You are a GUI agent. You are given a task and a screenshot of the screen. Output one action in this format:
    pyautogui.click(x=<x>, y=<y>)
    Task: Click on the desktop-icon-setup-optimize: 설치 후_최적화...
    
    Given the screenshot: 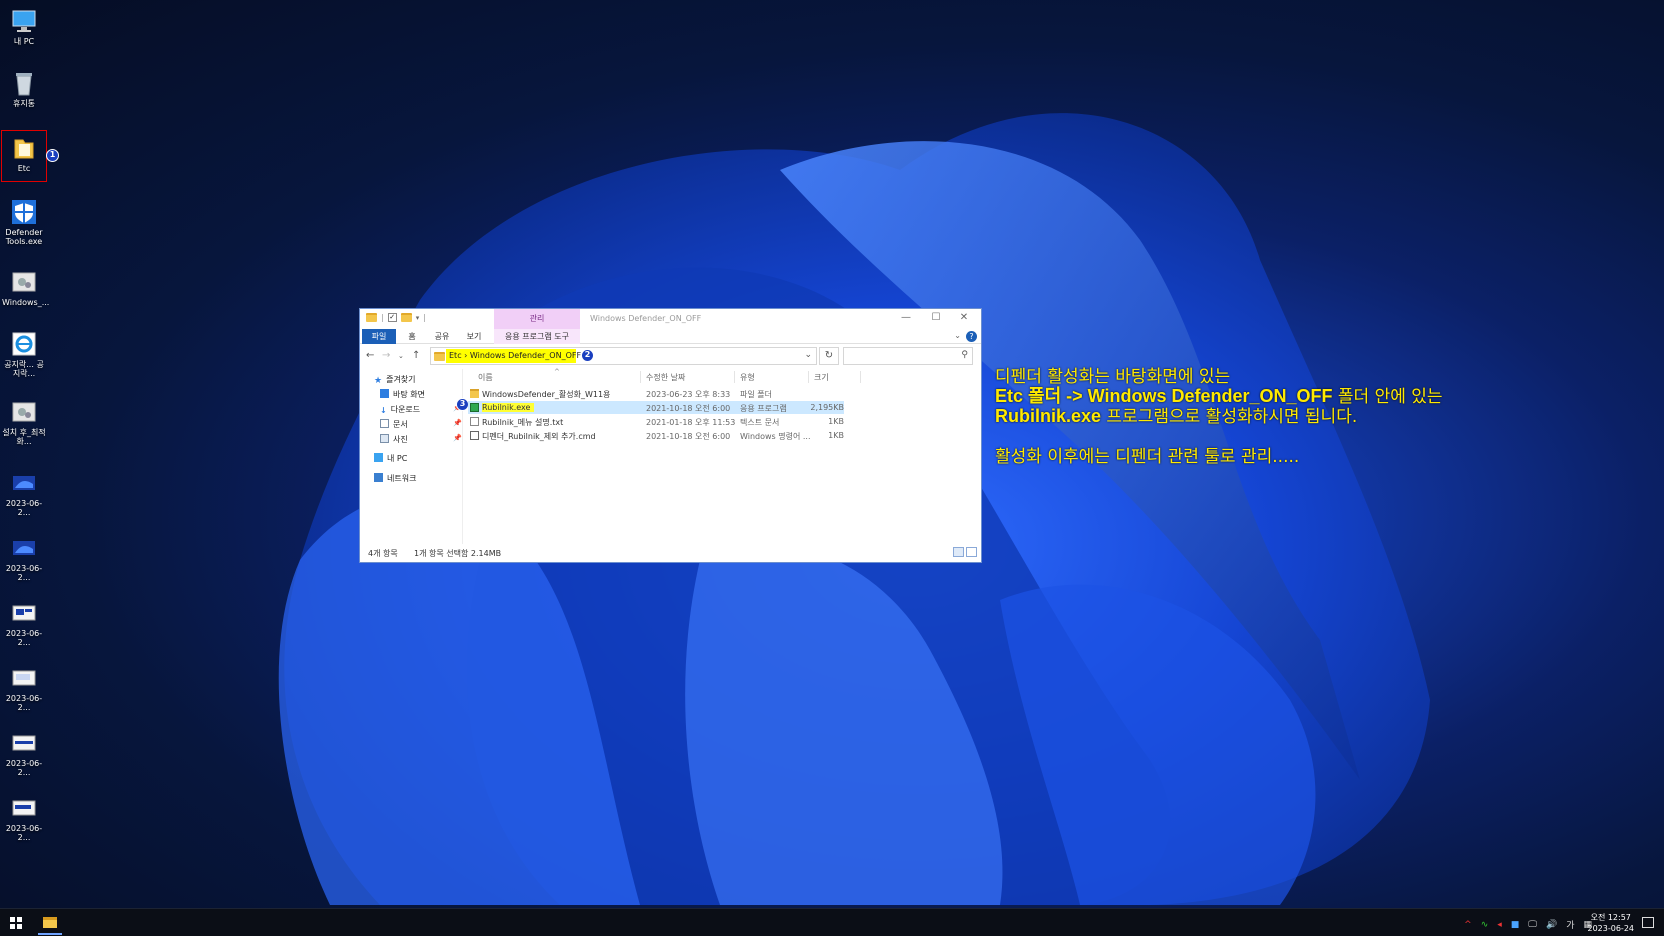 What is the action you would take?
    pyautogui.click(x=24, y=422)
    